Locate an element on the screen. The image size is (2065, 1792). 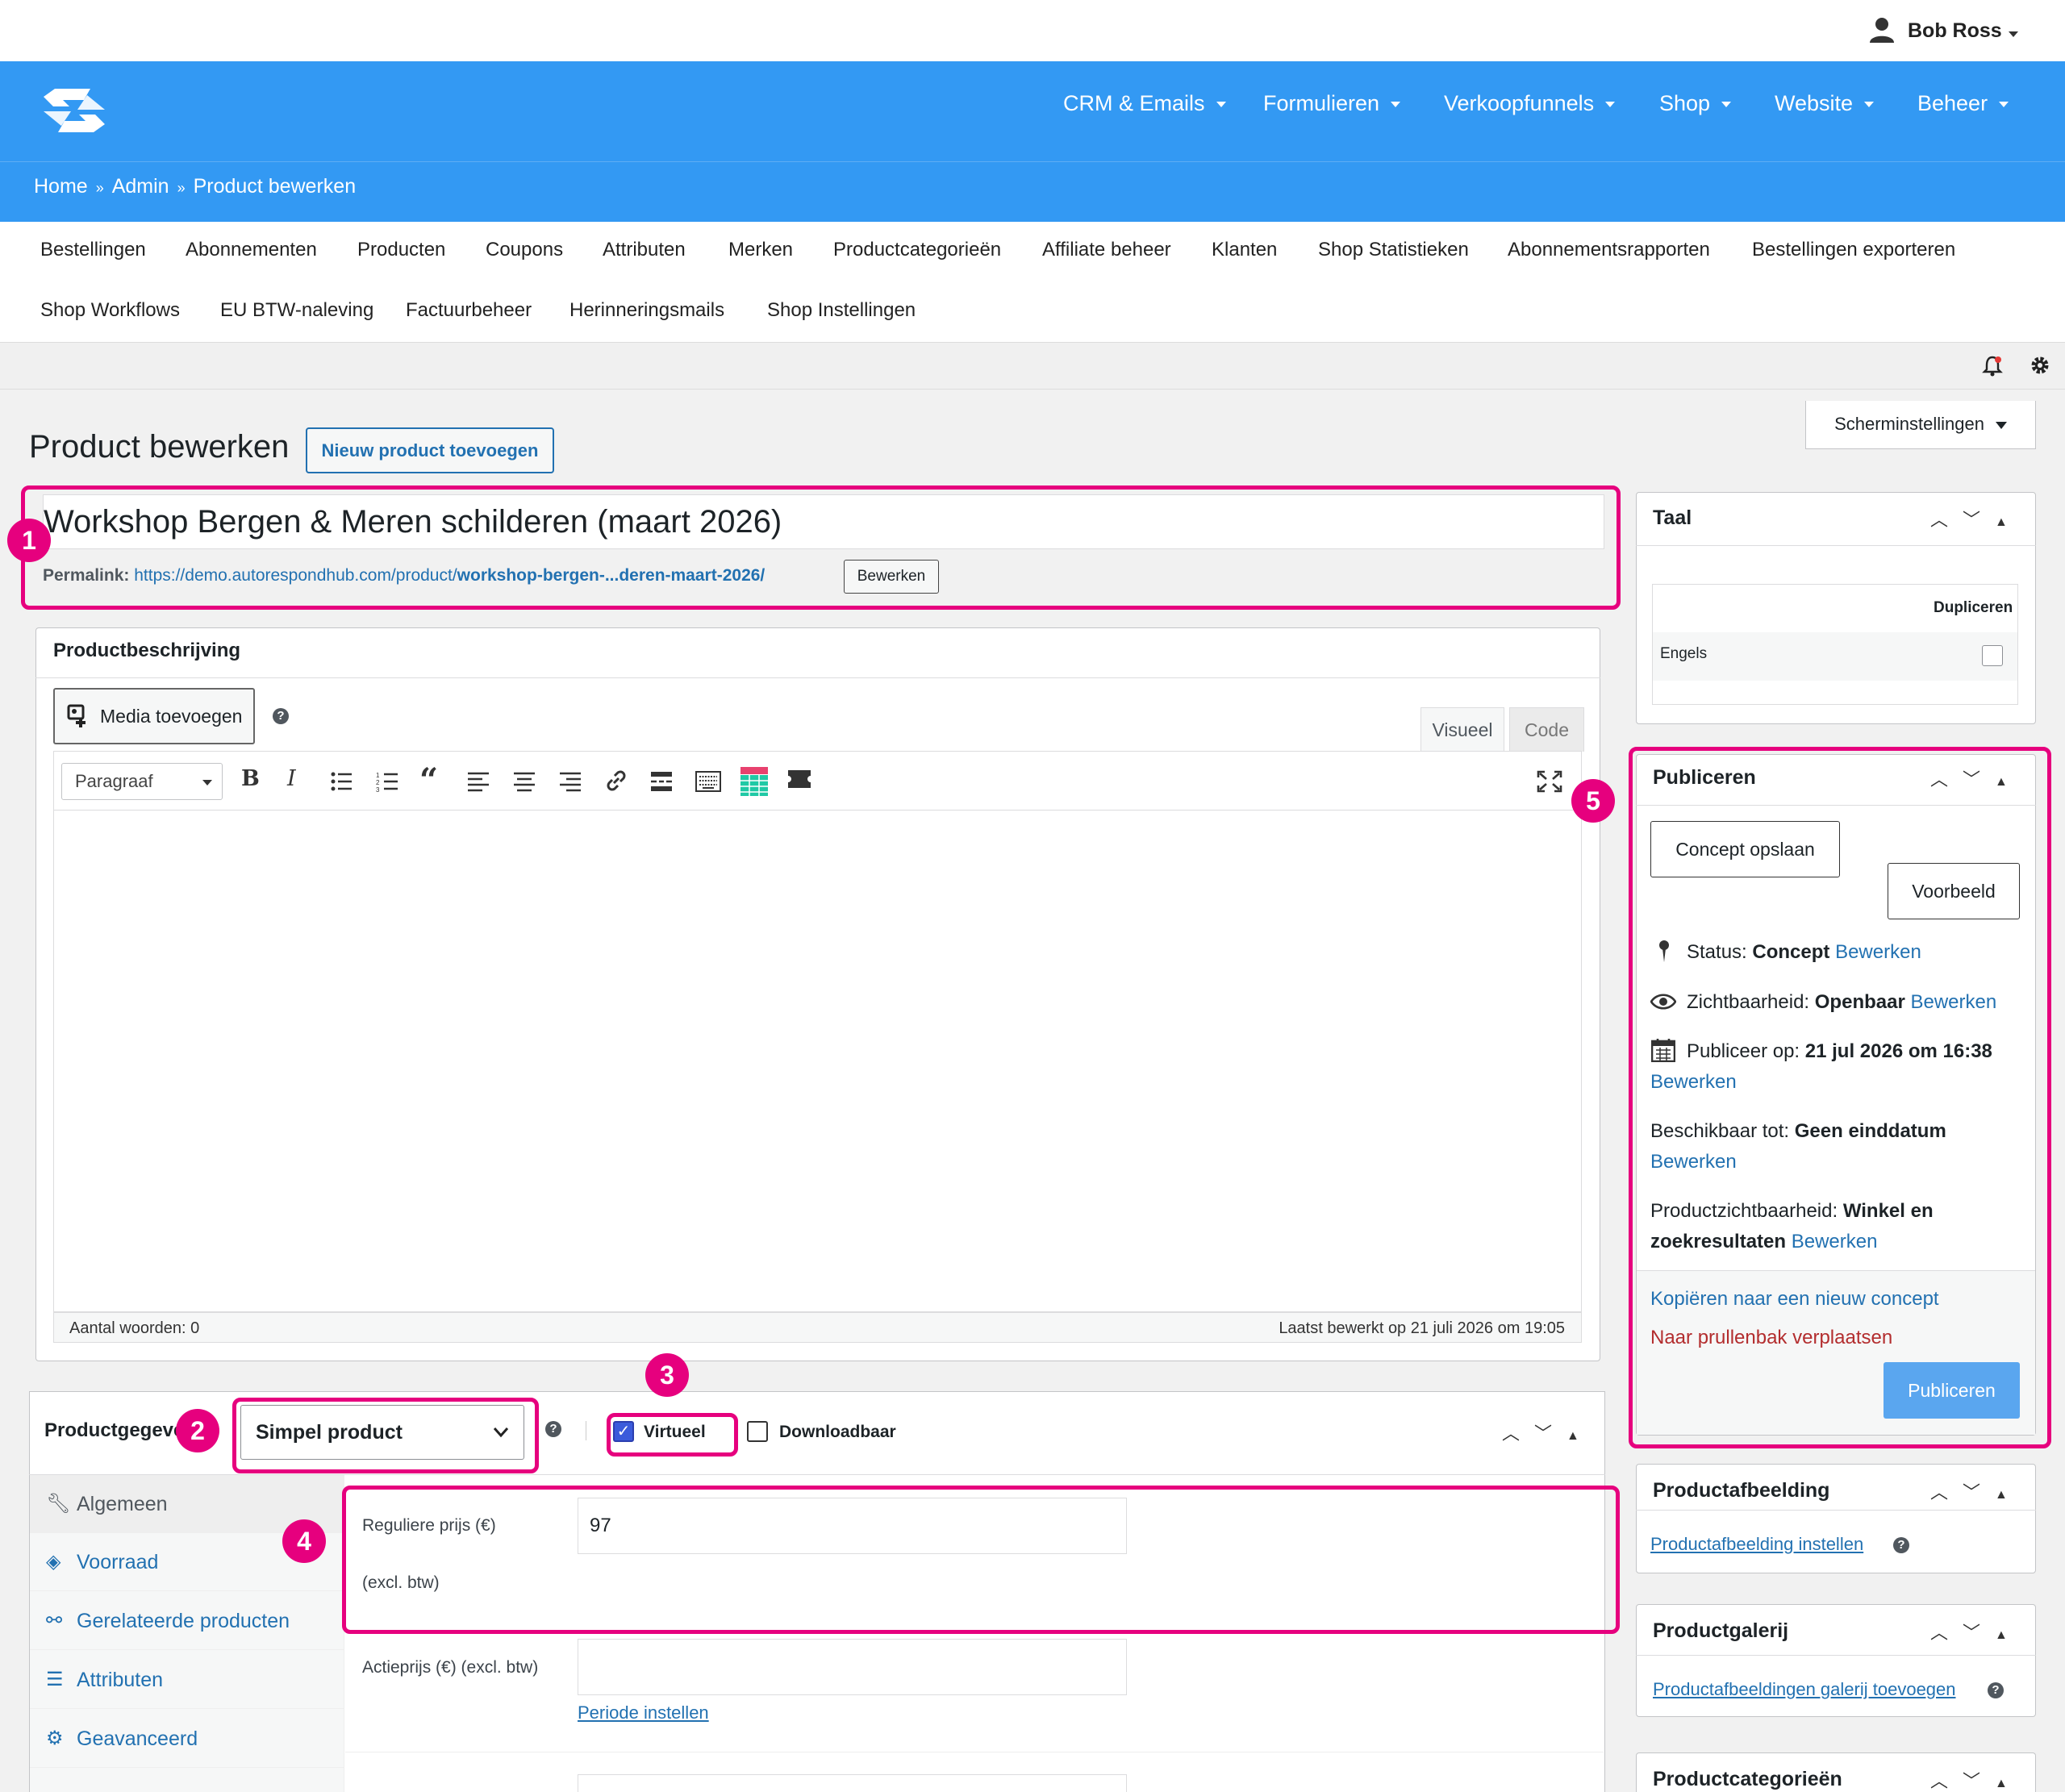
shopnav-producten: Producten is located at coordinates (401, 250).